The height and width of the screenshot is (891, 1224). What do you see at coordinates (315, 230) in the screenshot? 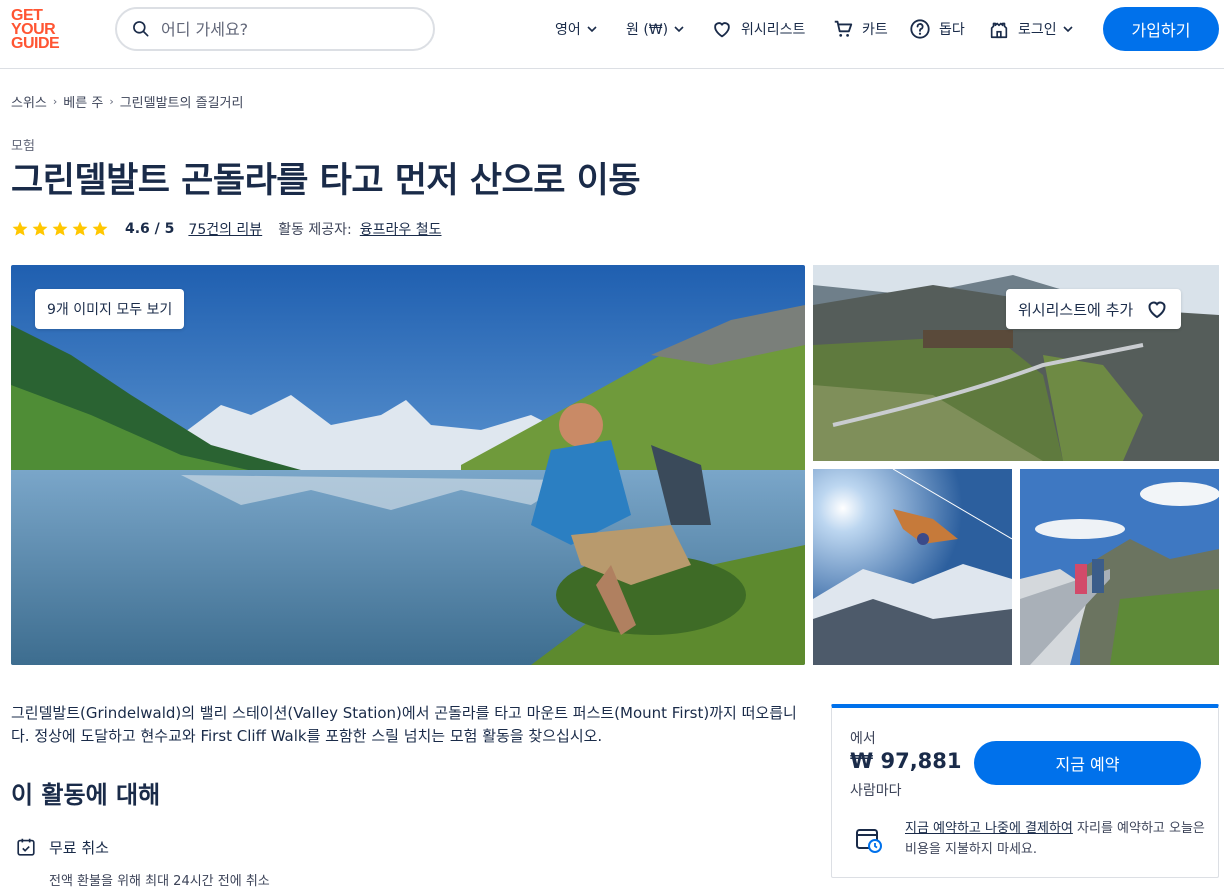
I see `provider-label: 활동 제공자:` at bounding box center [315, 230].